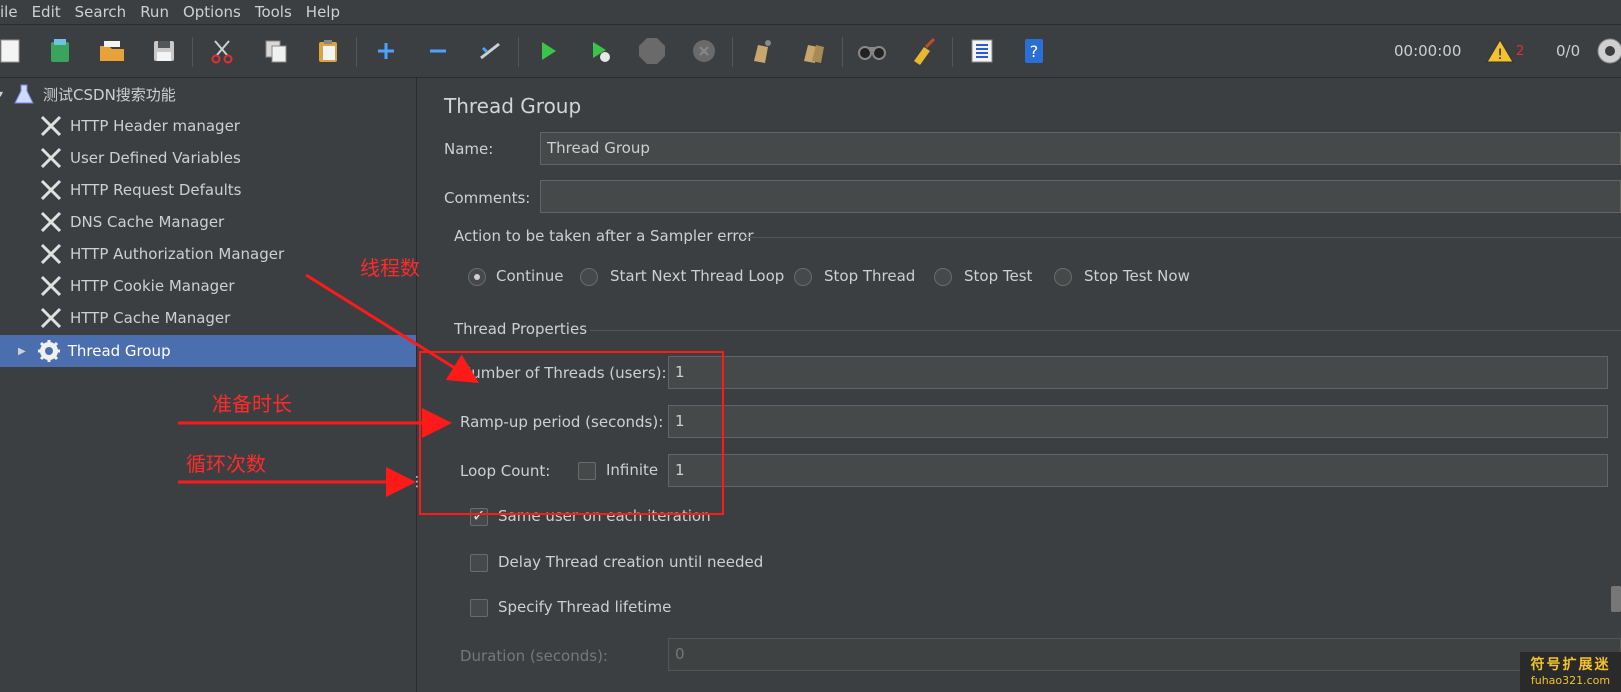 The height and width of the screenshot is (692, 1621). What do you see at coordinates (392, 328) in the screenshot?
I see `arrow-threads` at bounding box center [392, 328].